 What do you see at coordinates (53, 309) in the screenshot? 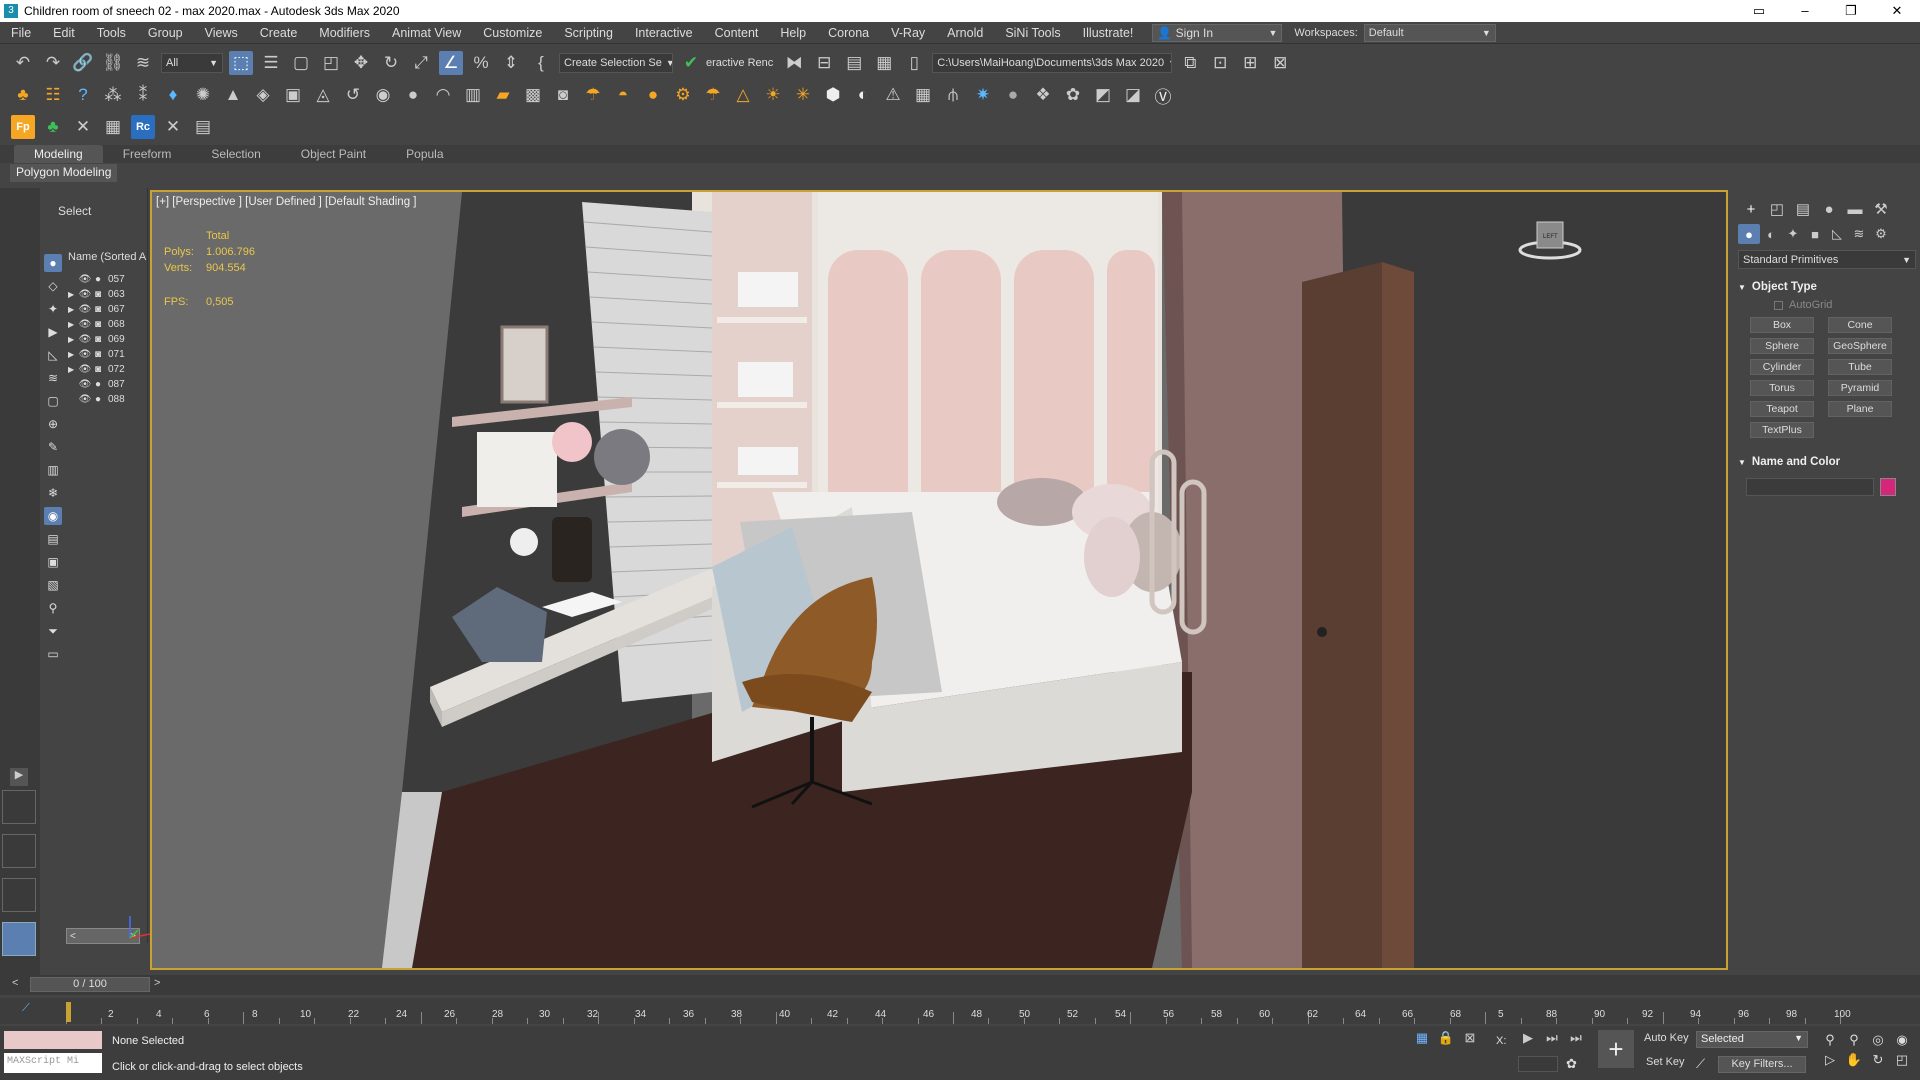
I see `filter-lights-icon: ✦` at bounding box center [53, 309].